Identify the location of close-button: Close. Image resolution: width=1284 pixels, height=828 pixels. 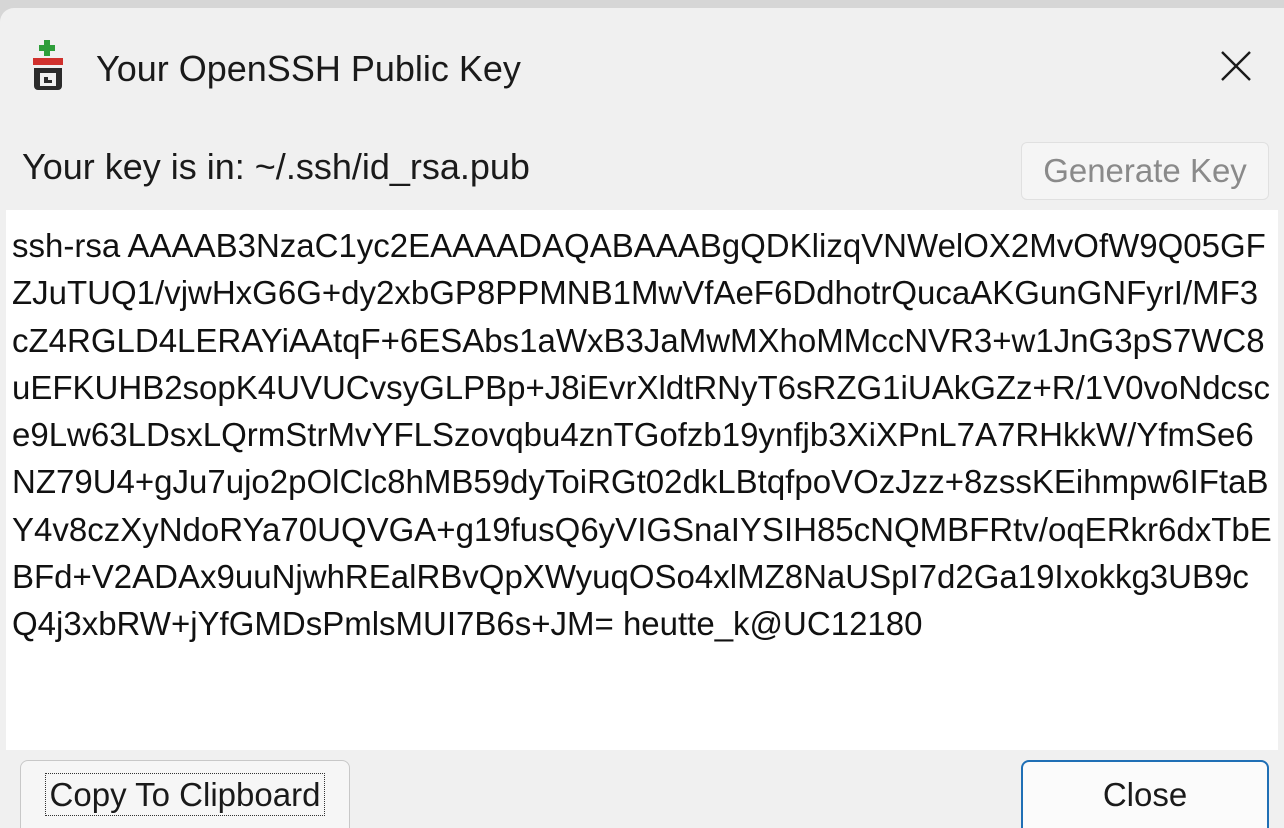
(1145, 794).